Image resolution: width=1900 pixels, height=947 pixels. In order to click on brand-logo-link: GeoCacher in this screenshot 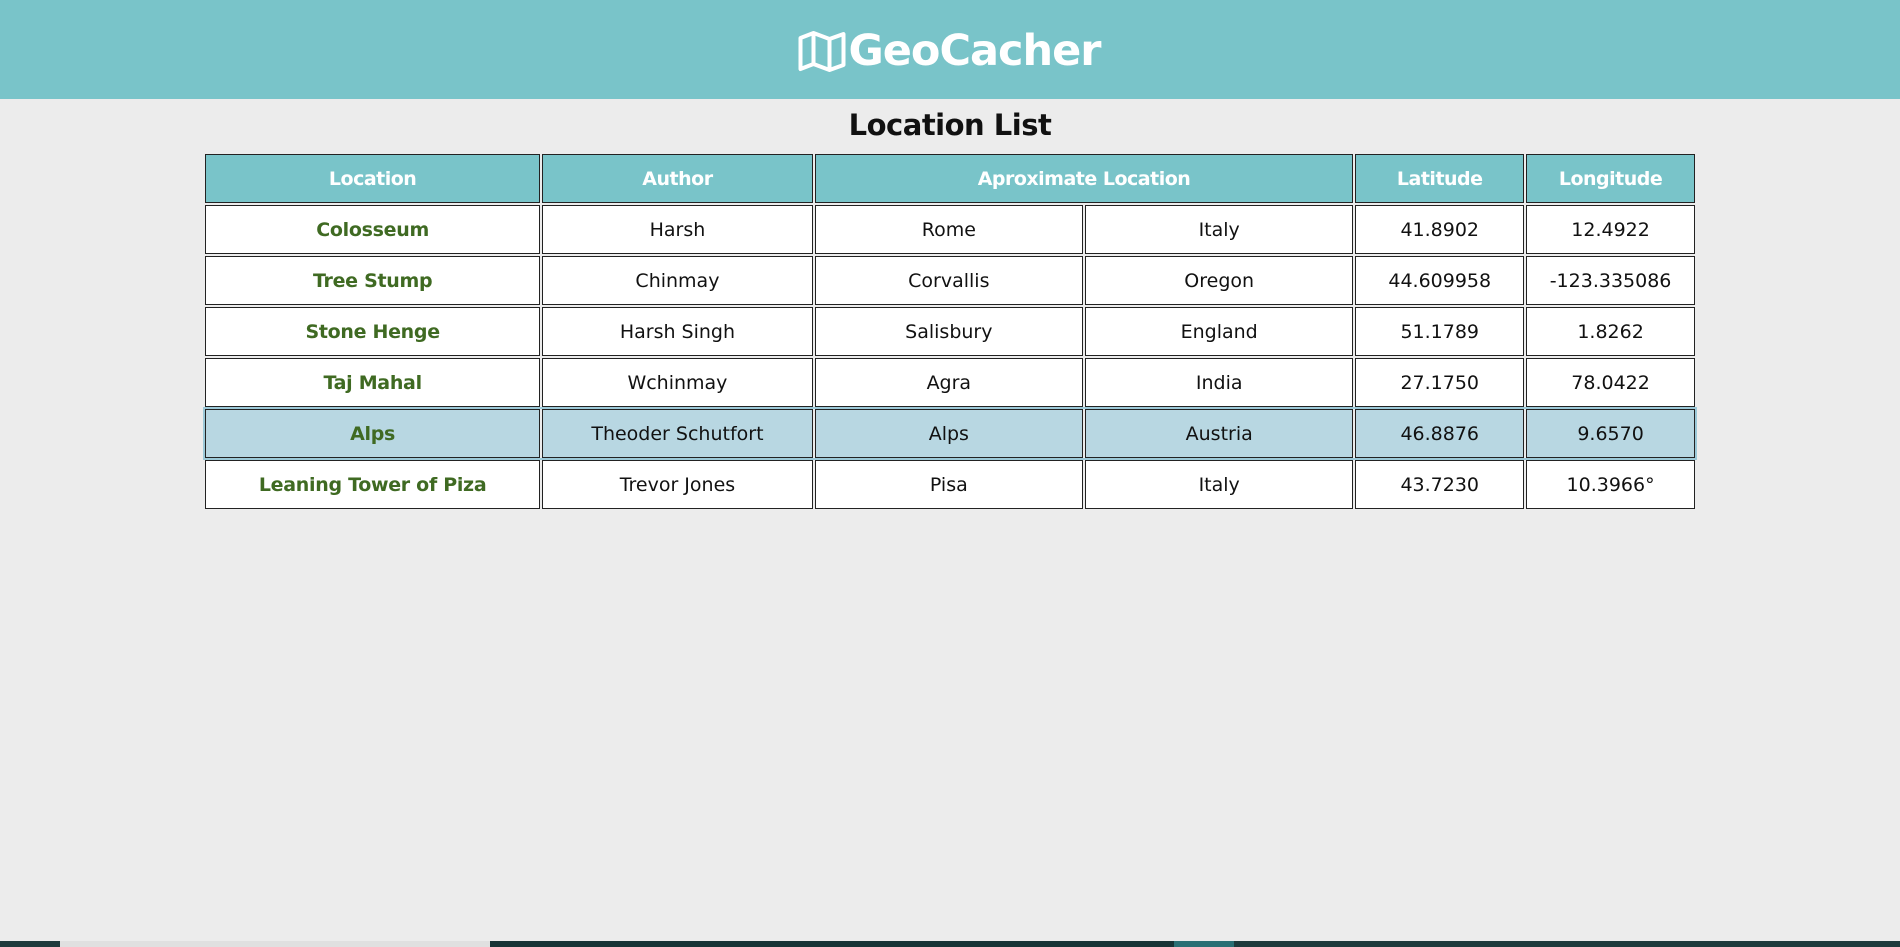, I will do `click(949, 50)`.